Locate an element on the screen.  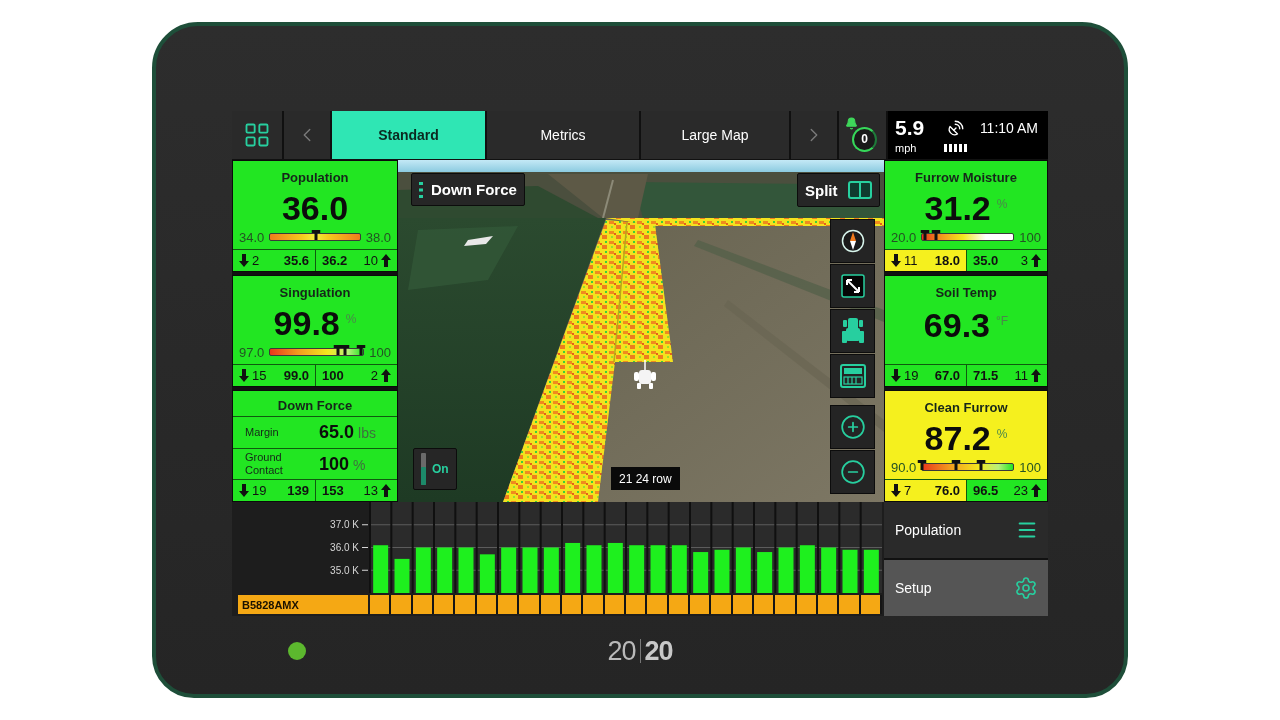
zoom-in-button is located at coordinates (852, 427).